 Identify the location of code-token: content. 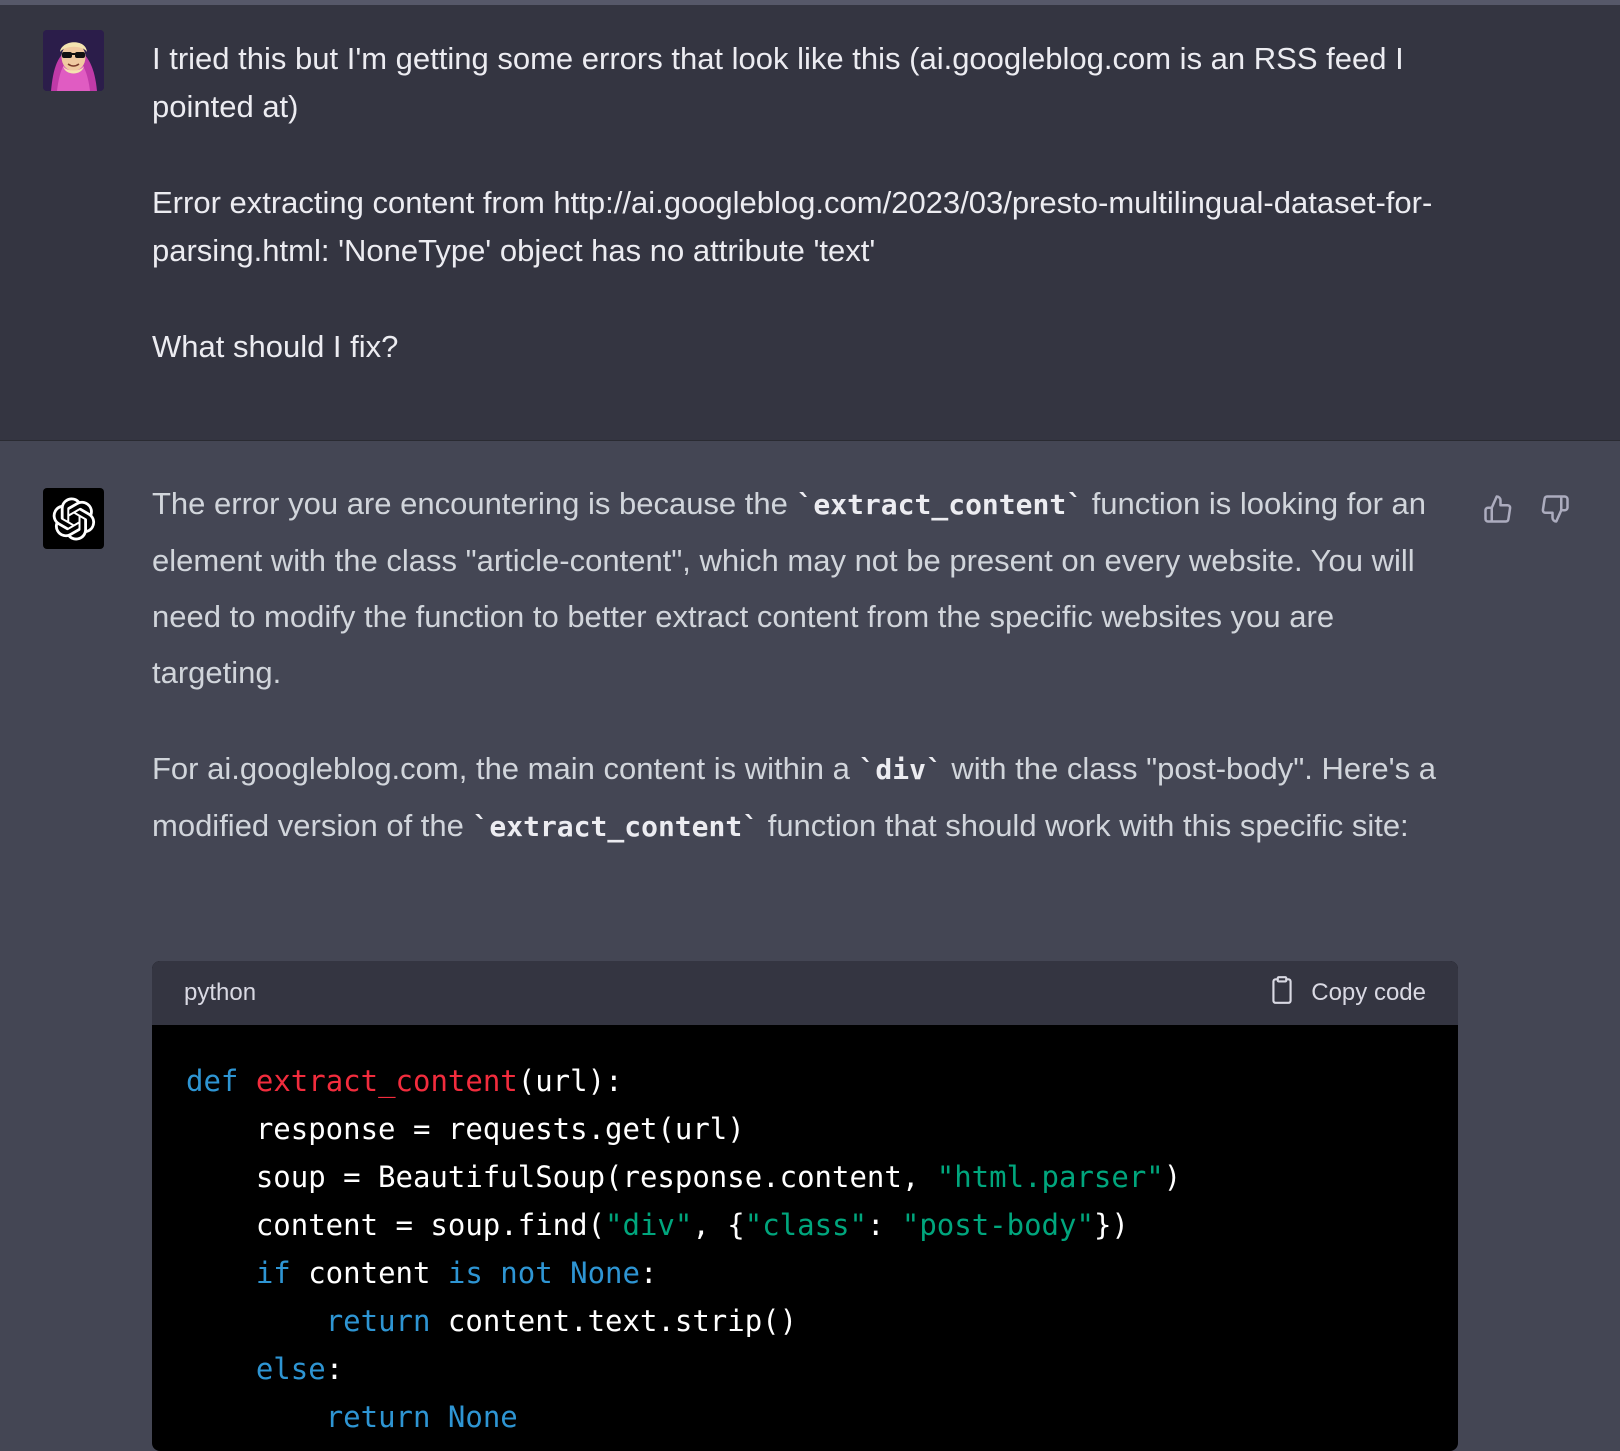
(369, 1273).